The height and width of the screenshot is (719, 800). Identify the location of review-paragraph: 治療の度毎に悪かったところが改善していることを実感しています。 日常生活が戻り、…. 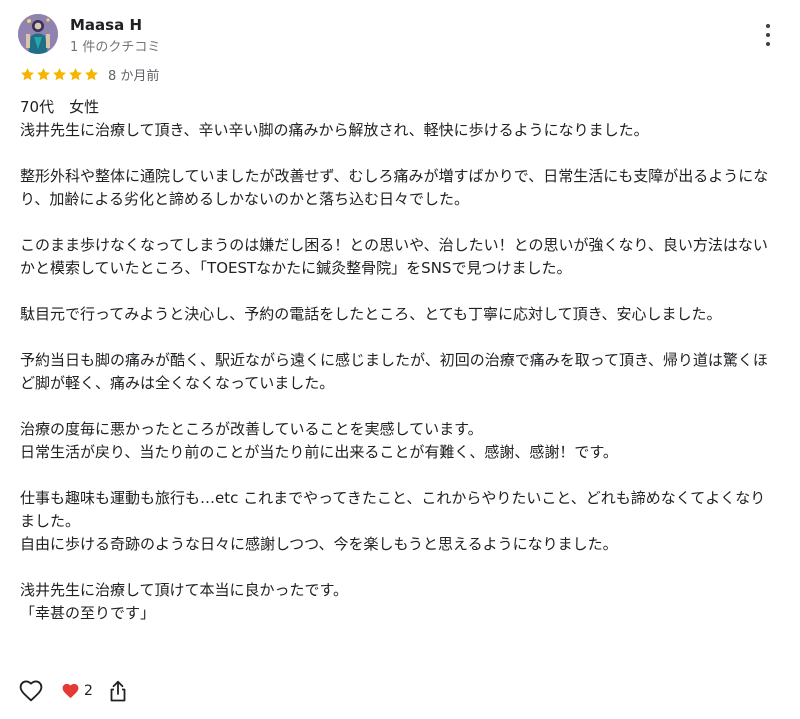
(319, 440).